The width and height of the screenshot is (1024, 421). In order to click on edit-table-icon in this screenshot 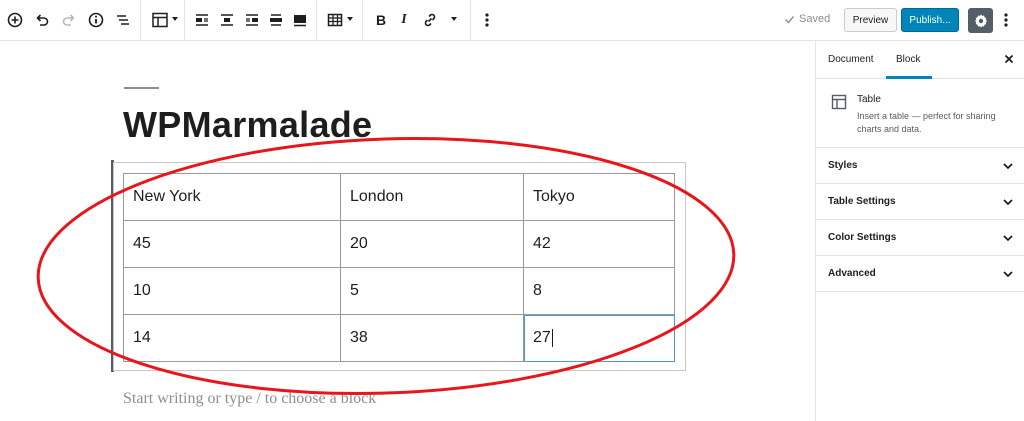, I will do `click(335, 20)`.